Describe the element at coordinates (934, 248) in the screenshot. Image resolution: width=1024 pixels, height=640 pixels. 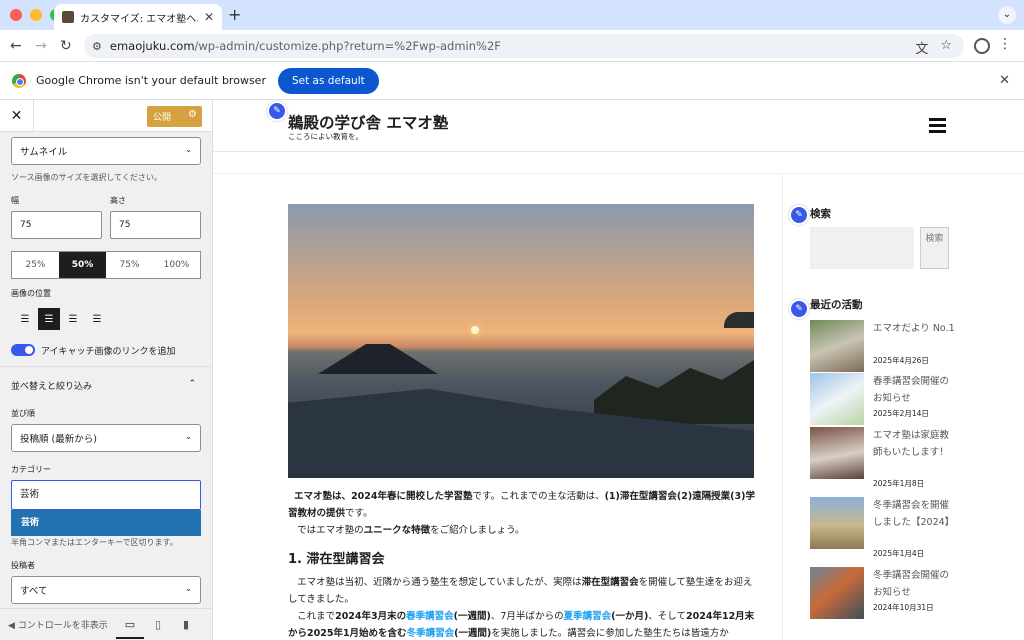
I see `search-button: 検索` at that location.